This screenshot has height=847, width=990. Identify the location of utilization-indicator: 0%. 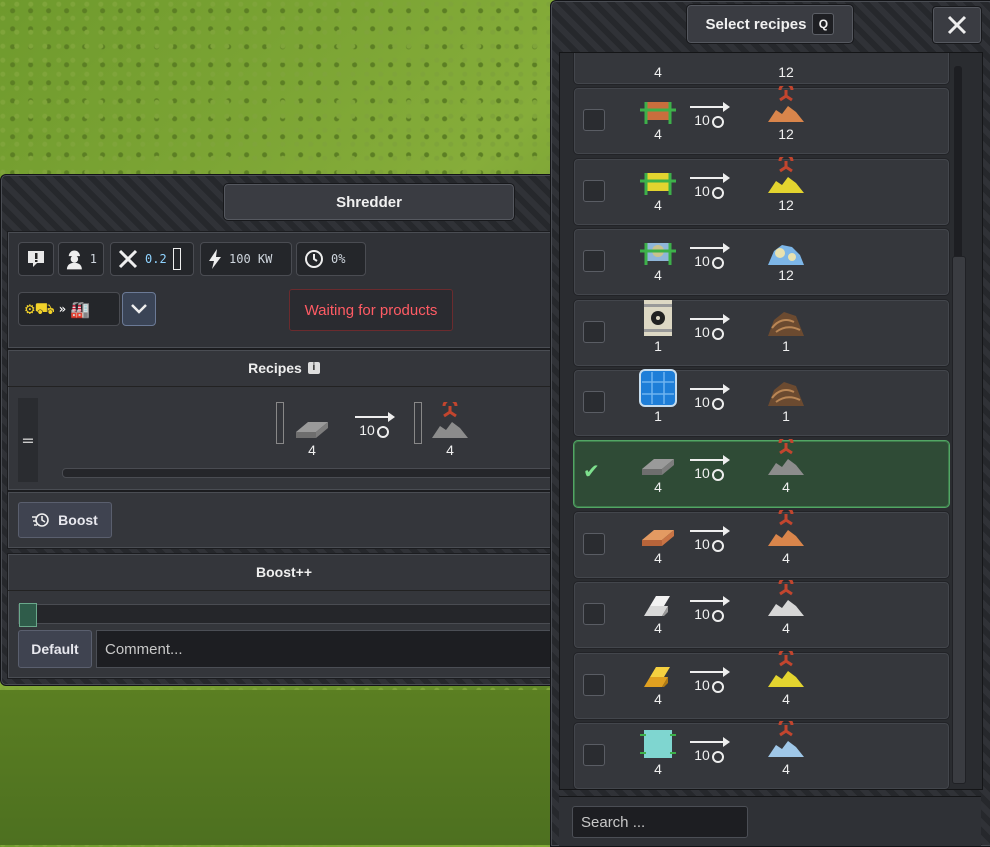
(331, 259).